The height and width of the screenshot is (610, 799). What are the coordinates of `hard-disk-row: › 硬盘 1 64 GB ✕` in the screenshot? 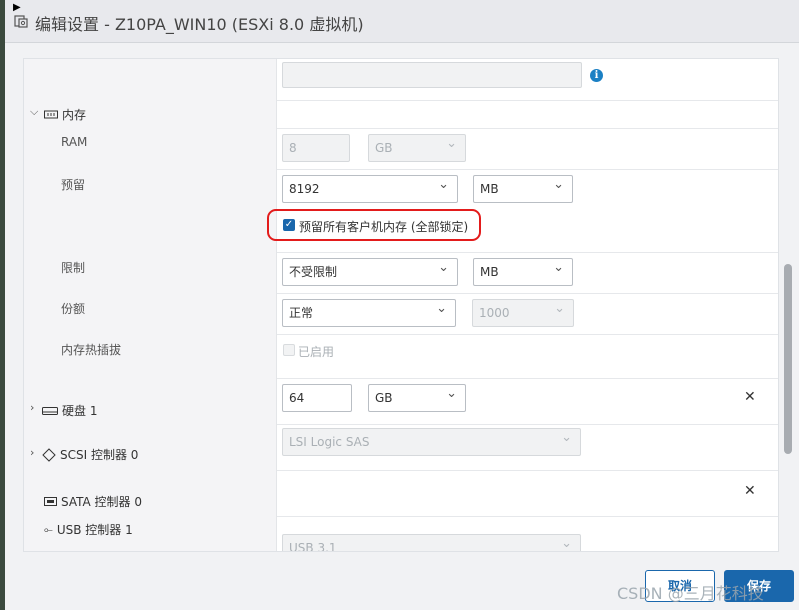 It's located at (401, 401).